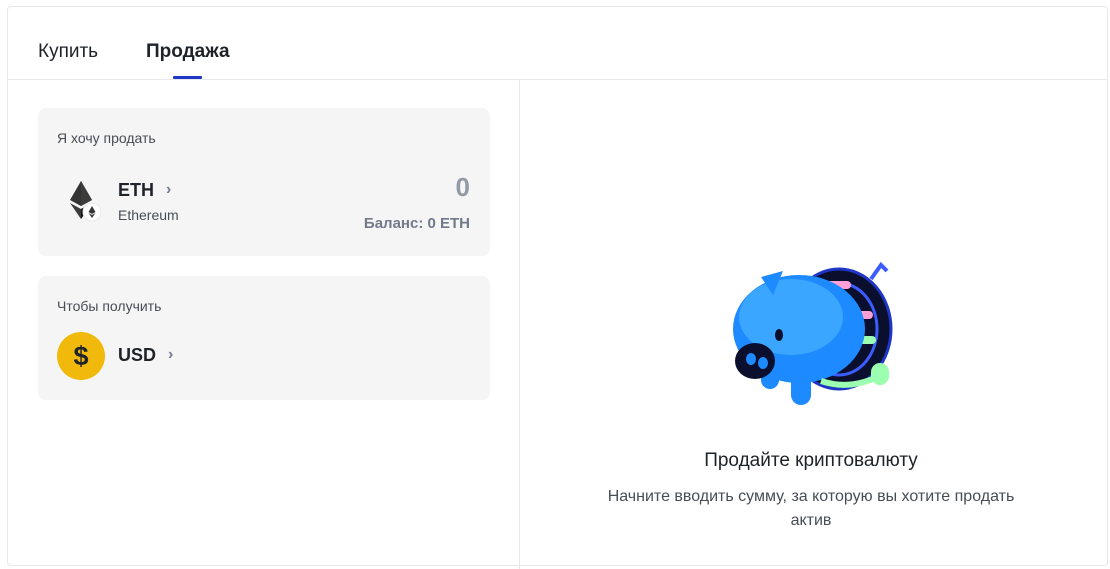 Image resolution: width=1110 pixels, height=569 pixels. What do you see at coordinates (519, 324) in the screenshot?
I see `column-divider` at bounding box center [519, 324].